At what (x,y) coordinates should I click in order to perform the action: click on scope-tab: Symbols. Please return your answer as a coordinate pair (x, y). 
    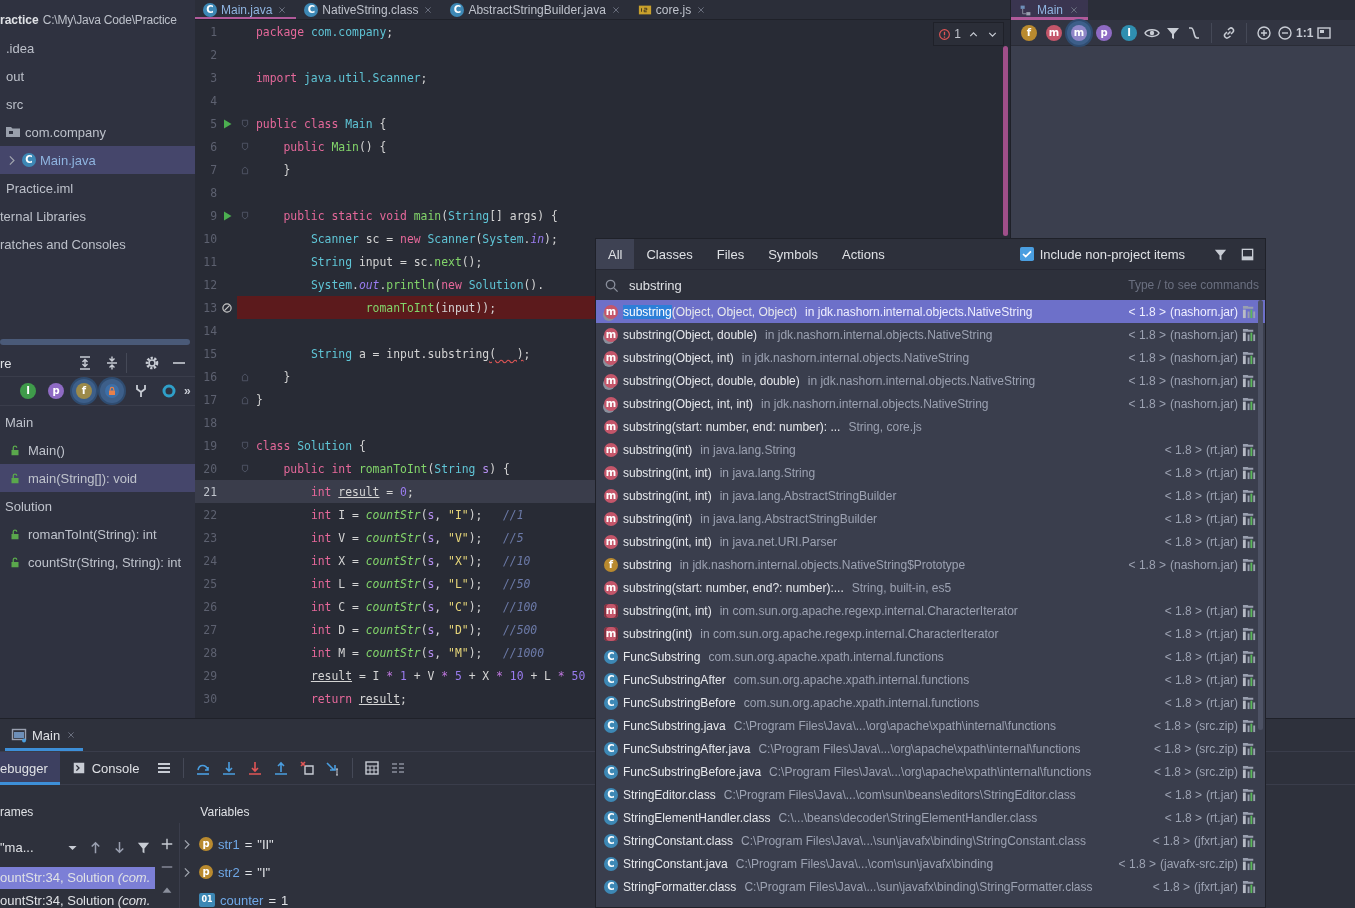
    Looking at the image, I should click on (793, 254).